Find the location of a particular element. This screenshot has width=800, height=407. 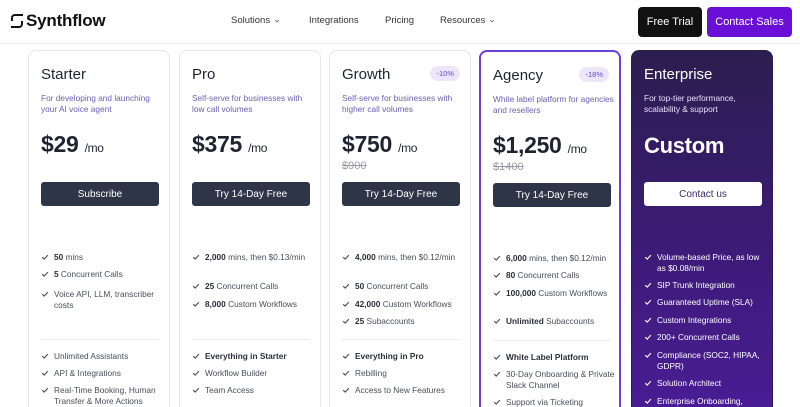

feature-item: 100,000 Custom Workflows is located at coordinates (555, 293).